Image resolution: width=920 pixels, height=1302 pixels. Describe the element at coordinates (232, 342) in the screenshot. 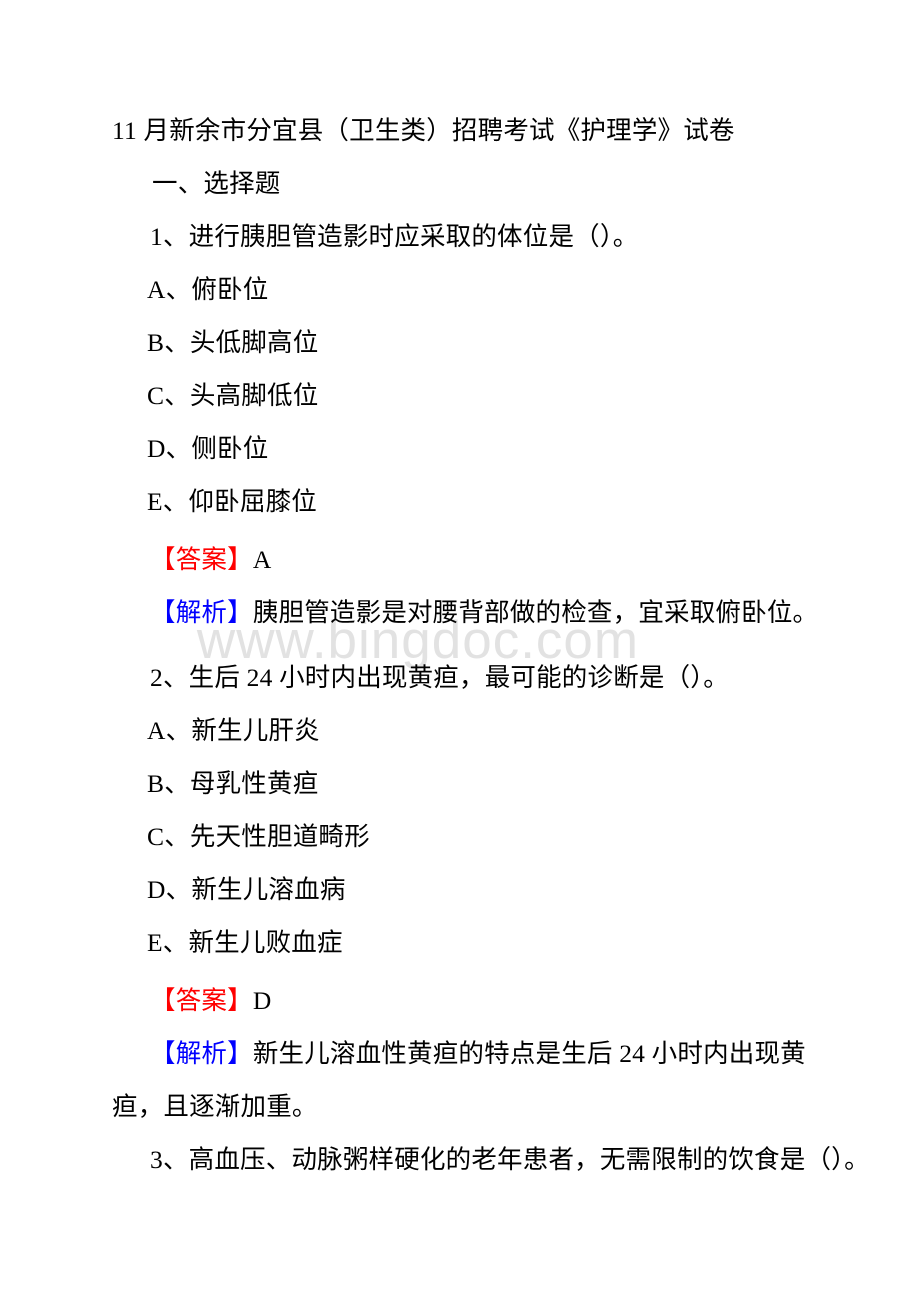

I see `question-option: B、头低脚高位` at that location.